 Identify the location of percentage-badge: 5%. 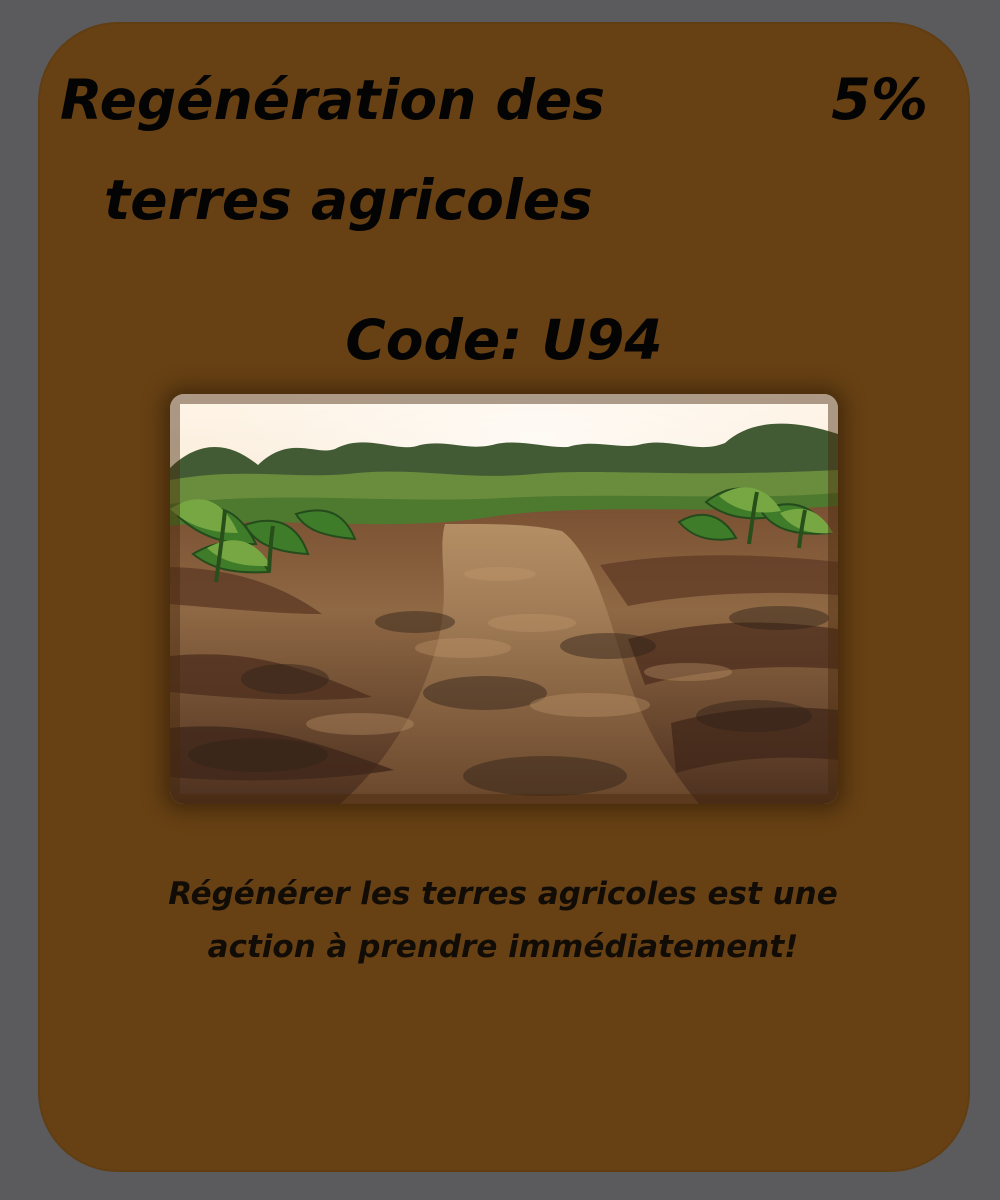
(879, 100).